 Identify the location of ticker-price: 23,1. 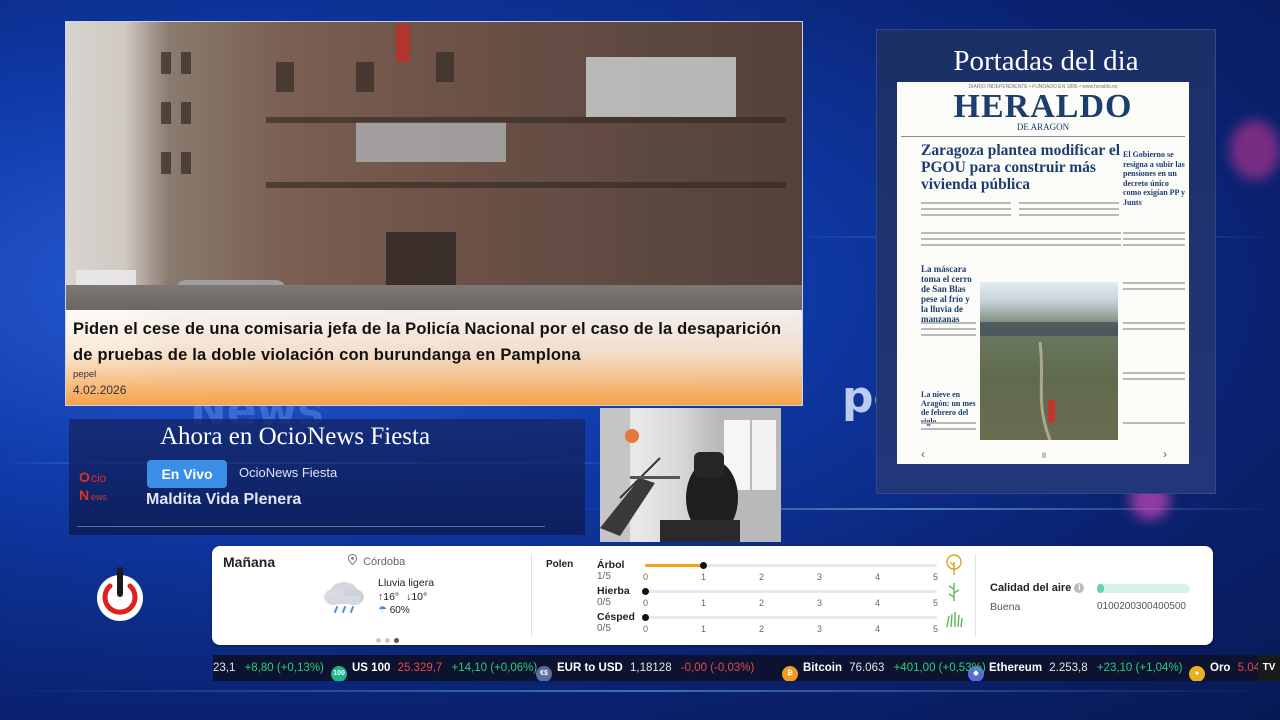
(224, 668).